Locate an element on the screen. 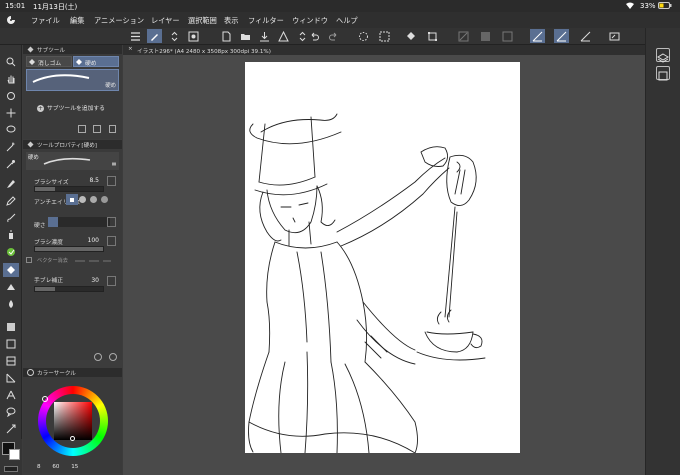  figure-icon is located at coordinates (11, 344).